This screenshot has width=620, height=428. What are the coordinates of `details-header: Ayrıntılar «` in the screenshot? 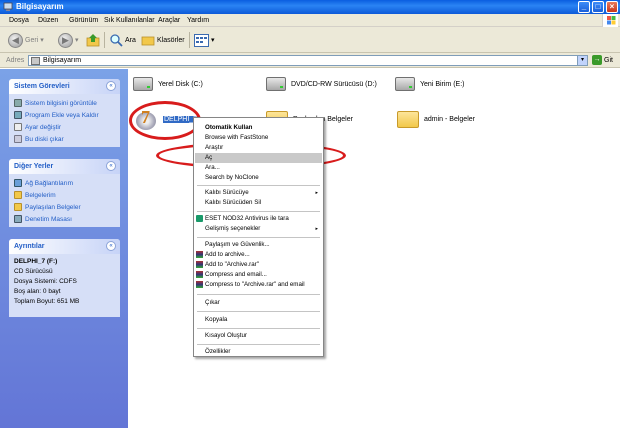 It's located at (64, 246).